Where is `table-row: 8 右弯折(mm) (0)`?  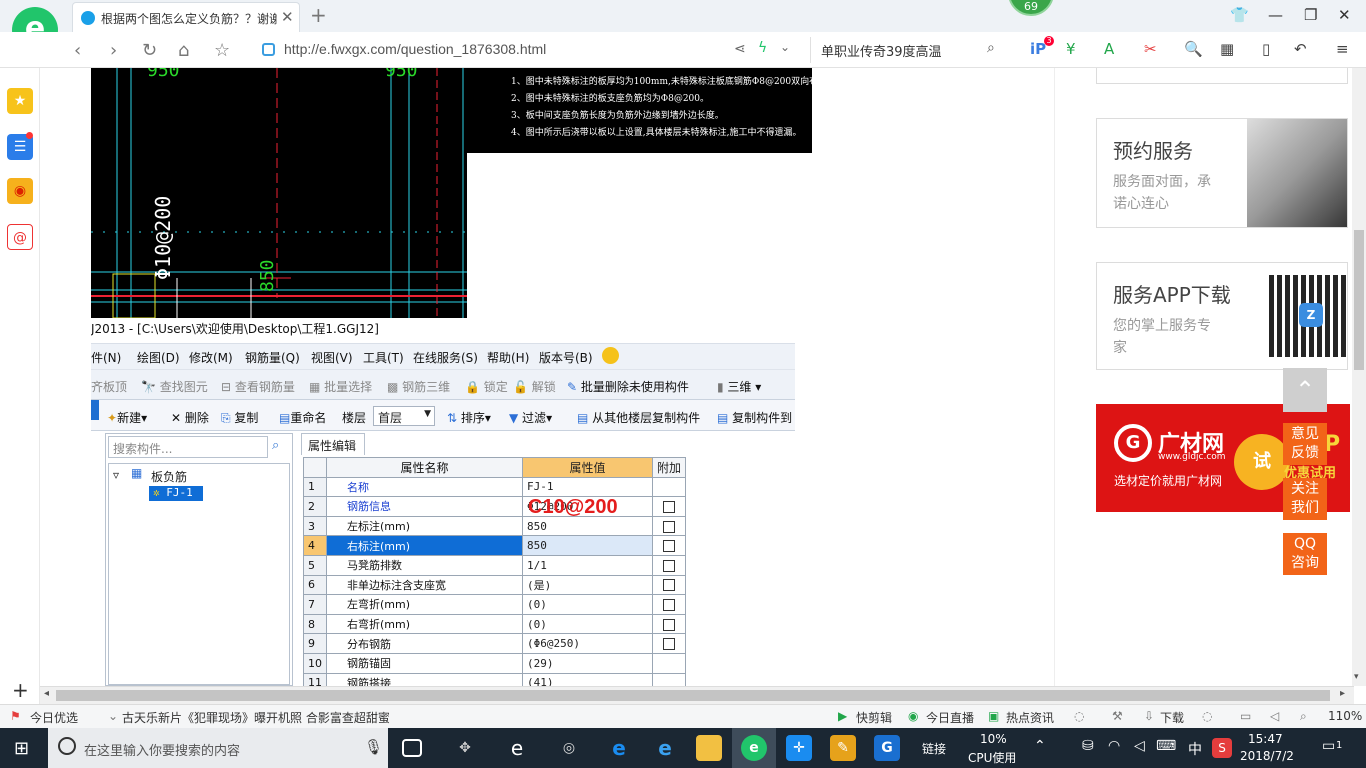
table-row: 8 右弯折(mm) (0) is located at coordinates (495, 624).